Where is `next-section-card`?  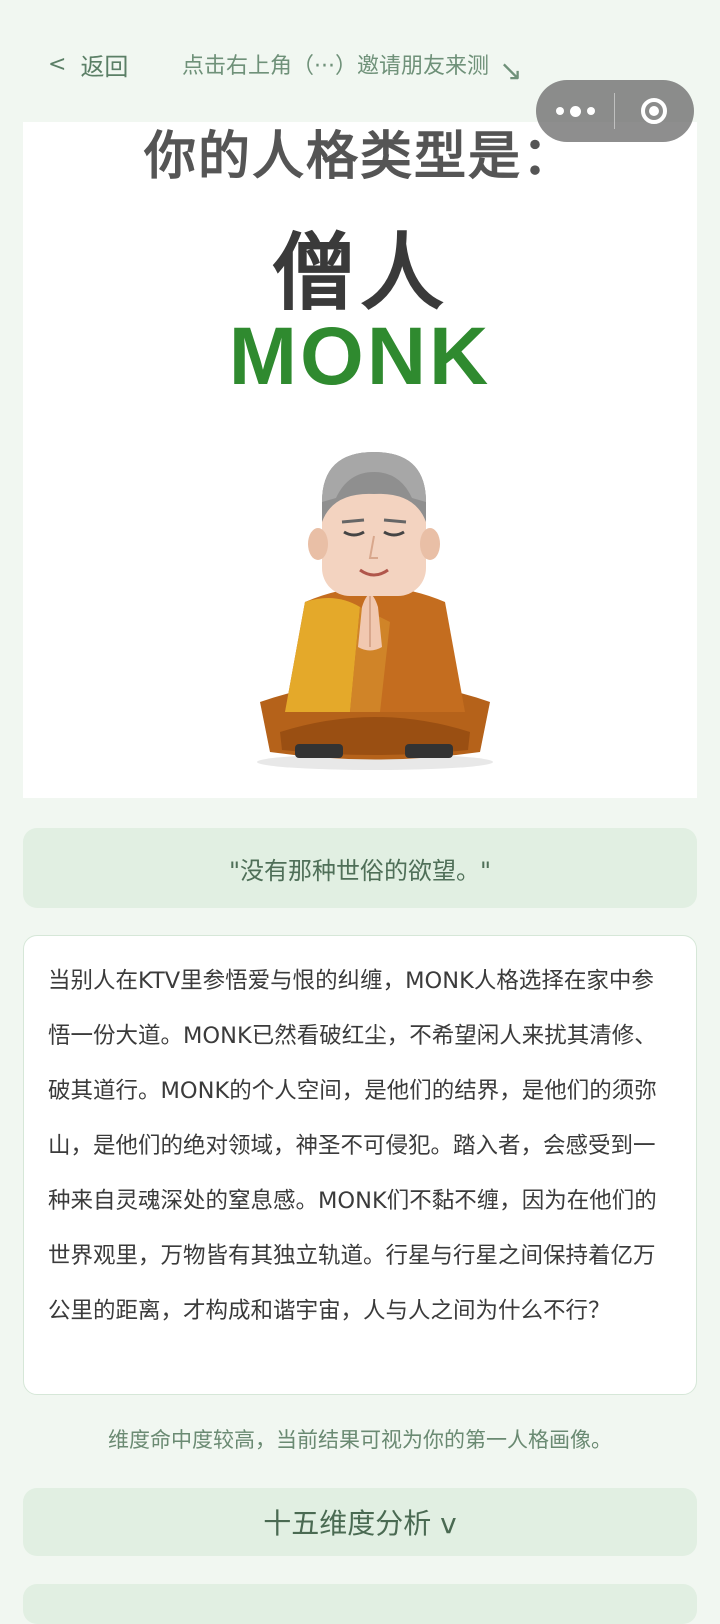 next-section-card is located at coordinates (360, 1604).